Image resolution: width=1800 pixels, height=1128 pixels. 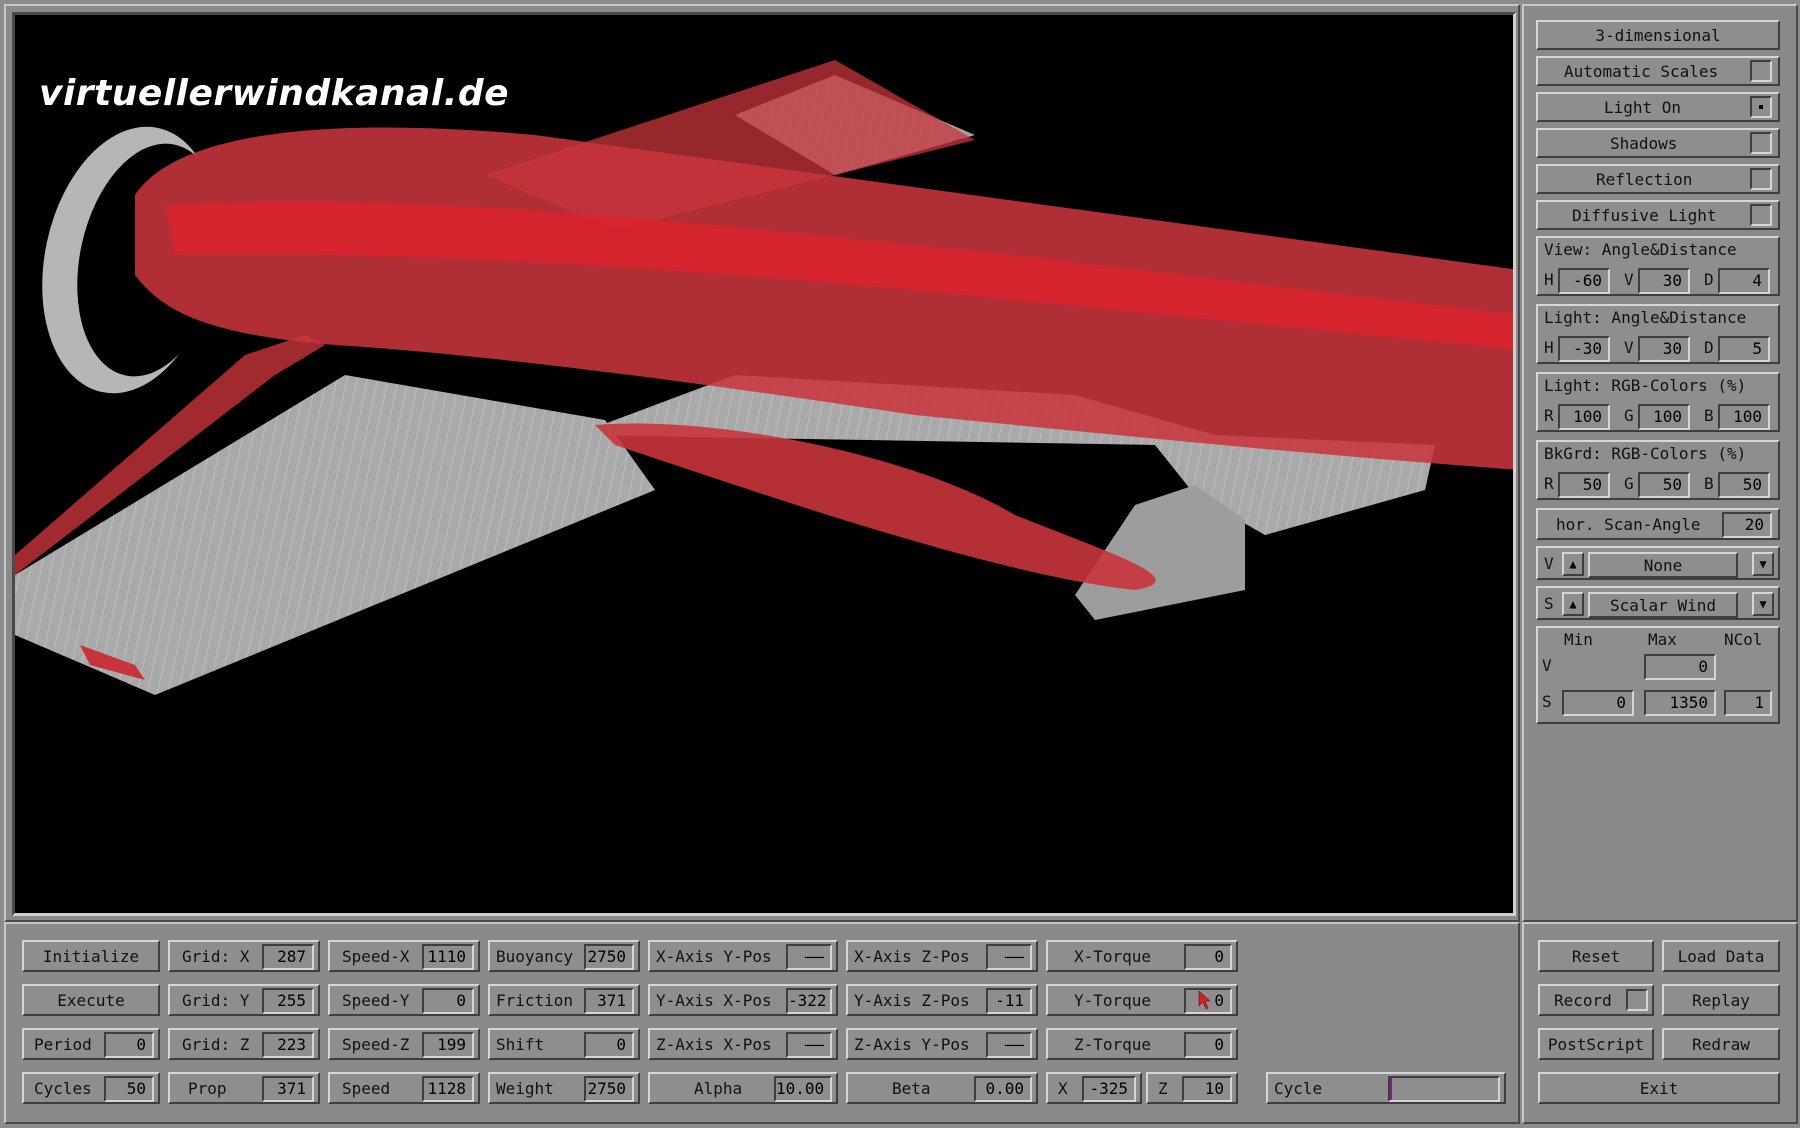 What do you see at coordinates (1744, 281) in the screenshot?
I see `view-d-field: 4` at bounding box center [1744, 281].